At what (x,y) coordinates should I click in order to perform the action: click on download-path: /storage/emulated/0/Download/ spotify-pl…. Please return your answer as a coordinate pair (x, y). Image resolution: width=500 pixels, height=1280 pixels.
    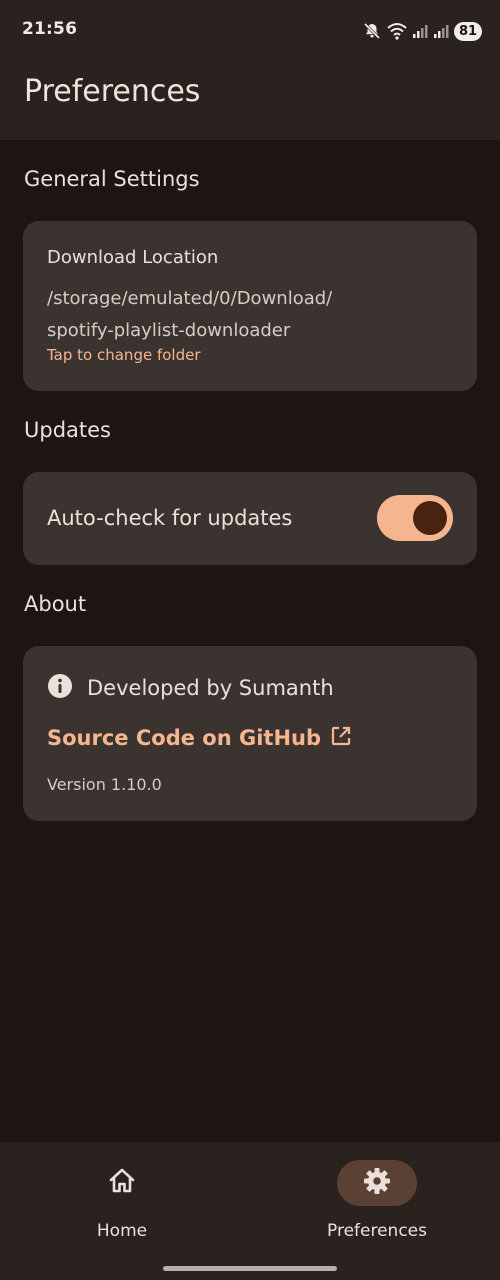
    Looking at the image, I should click on (189, 315).